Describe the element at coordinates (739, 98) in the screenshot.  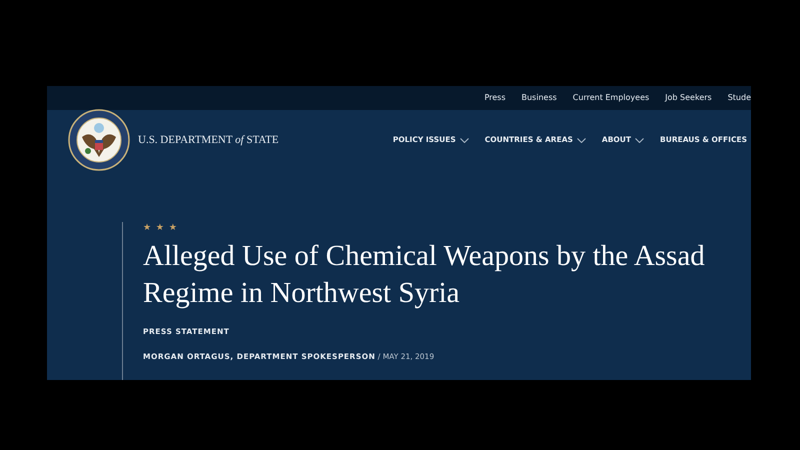
I see `utility-link: Stude` at that location.